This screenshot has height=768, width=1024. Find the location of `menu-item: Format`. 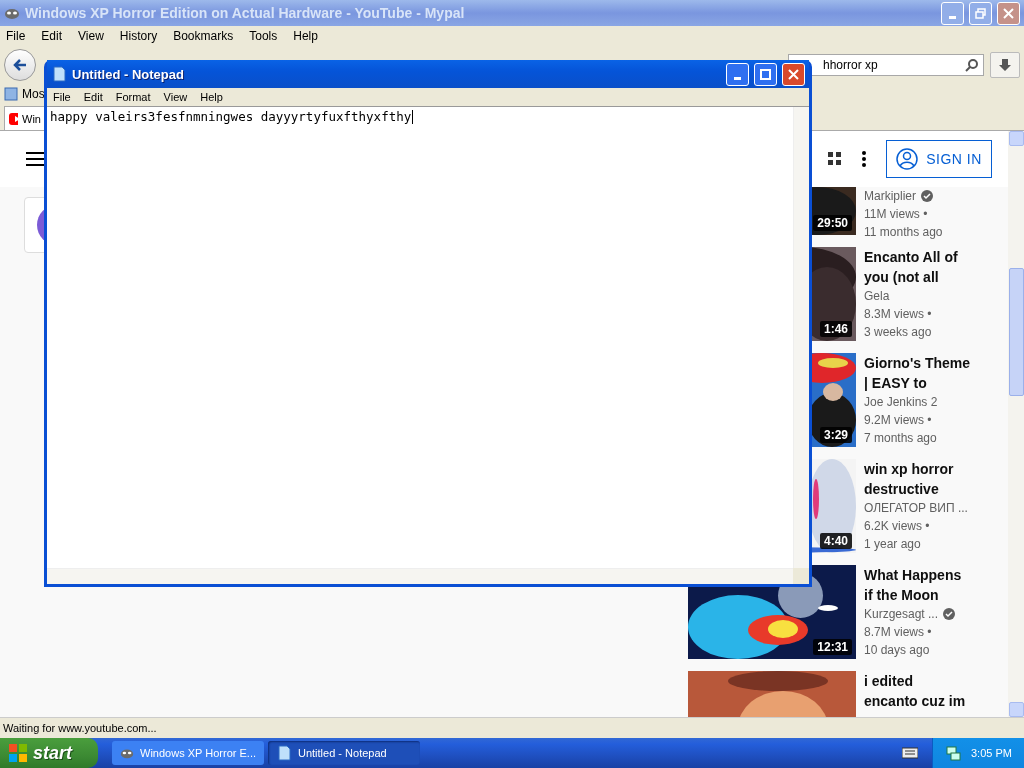

menu-item: Format is located at coordinates (133, 97).